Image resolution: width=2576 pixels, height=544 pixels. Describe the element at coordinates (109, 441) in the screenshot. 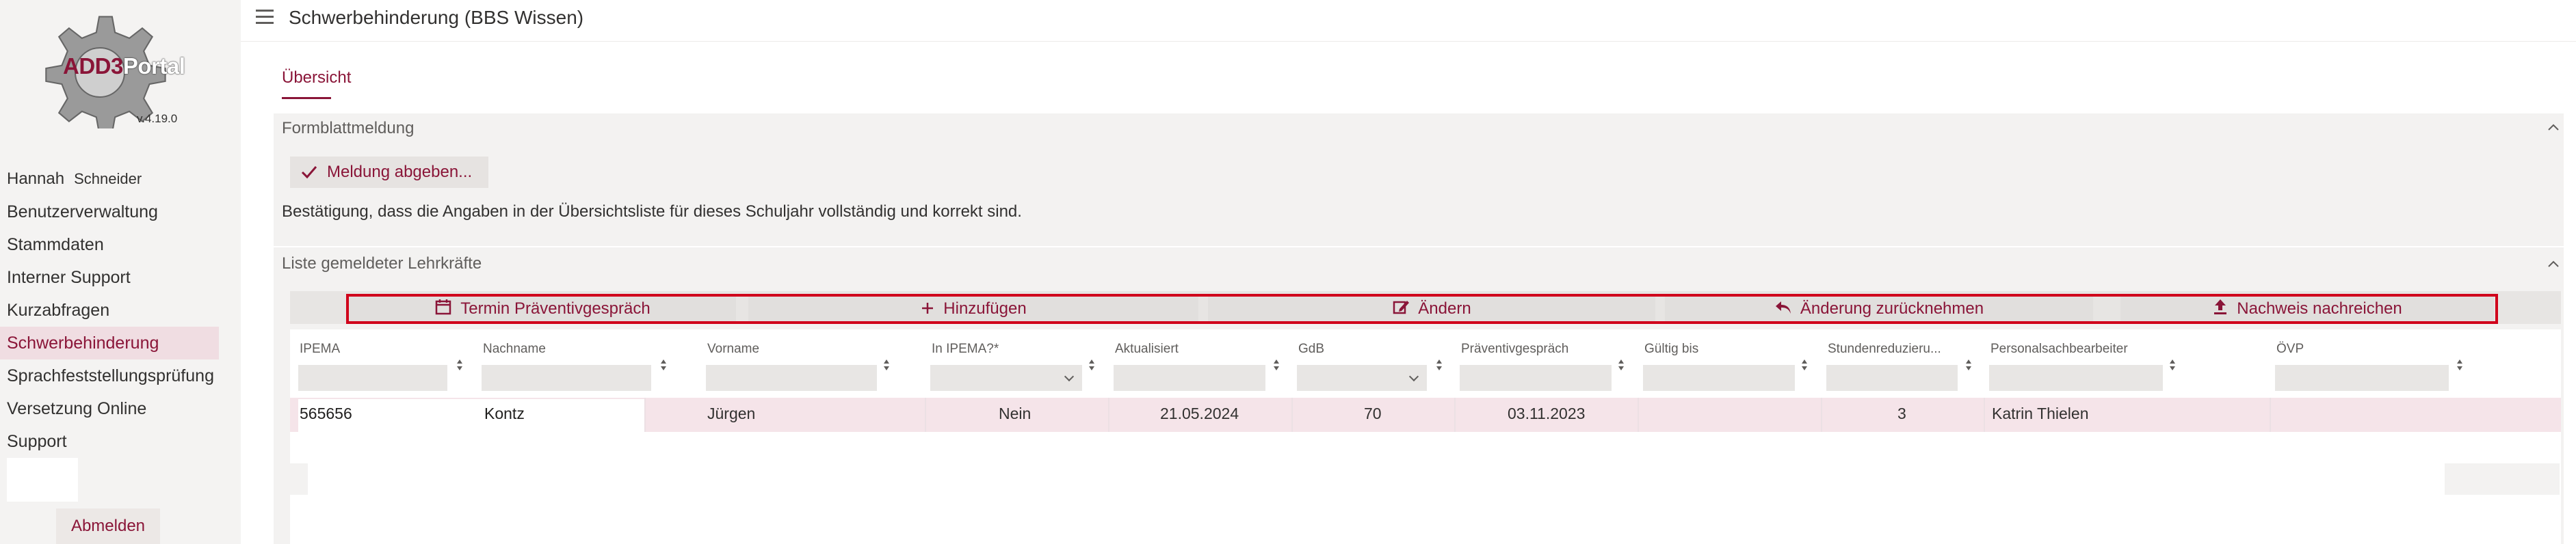

I see `sidebar-item-support: Support` at that location.